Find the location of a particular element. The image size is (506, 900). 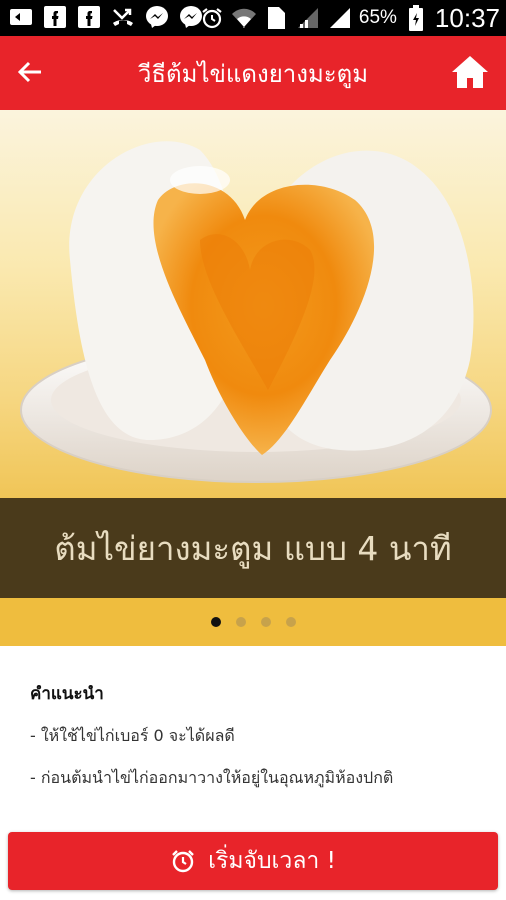

status-bar: ? 65% 10:37 is located at coordinates (253, 18).